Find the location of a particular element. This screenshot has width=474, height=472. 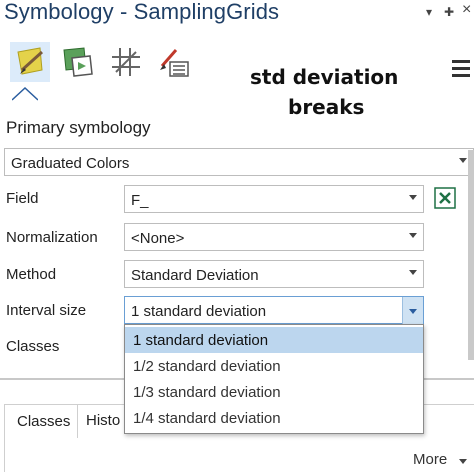

method-select: Standard Deviation is located at coordinates (274, 274).